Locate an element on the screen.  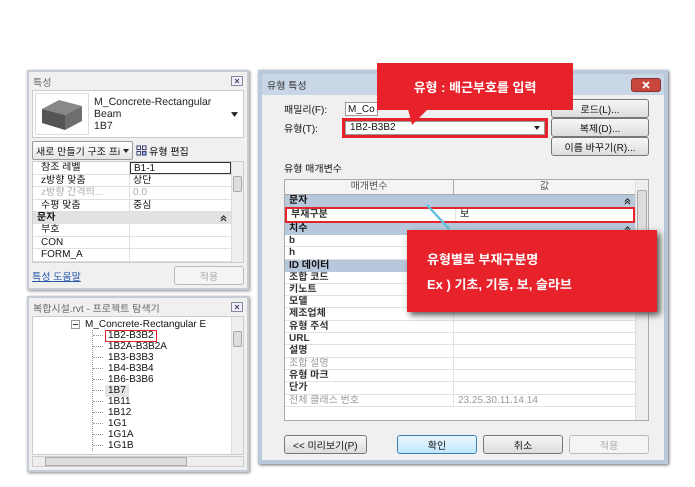
tree-item: 1B3-B3B3 is located at coordinates (131, 358).